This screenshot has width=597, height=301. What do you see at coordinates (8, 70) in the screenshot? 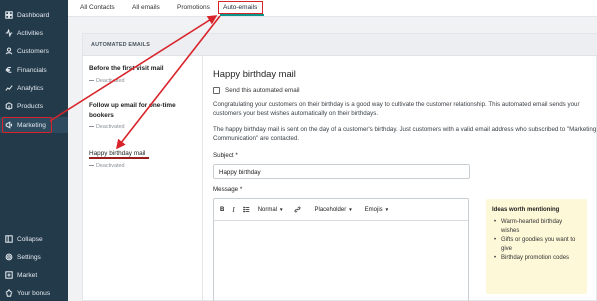
I see `financials-icon` at bounding box center [8, 70].